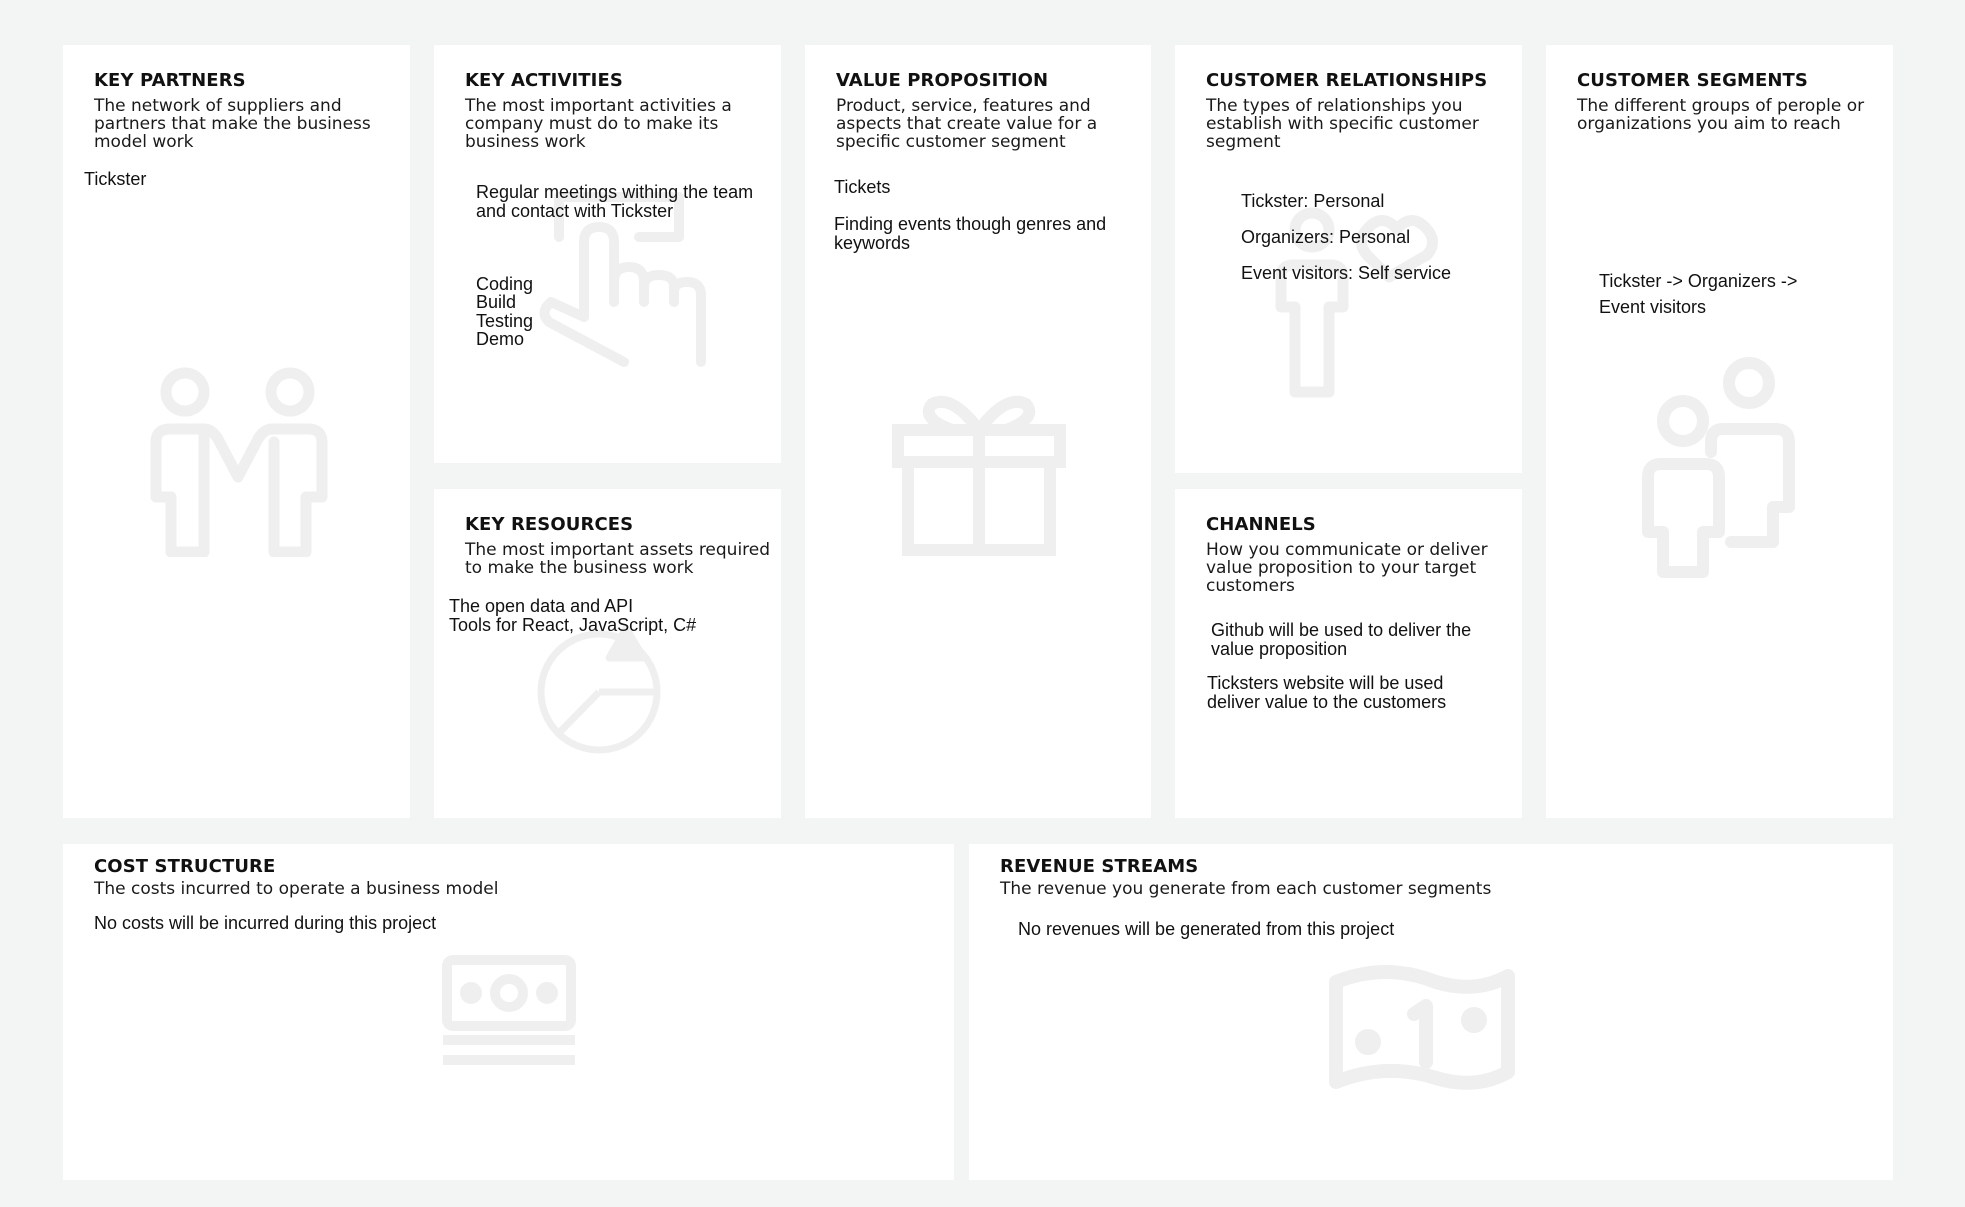  I want to click on key-activities-title: KEY ACTIVITIES, so click(544, 80).